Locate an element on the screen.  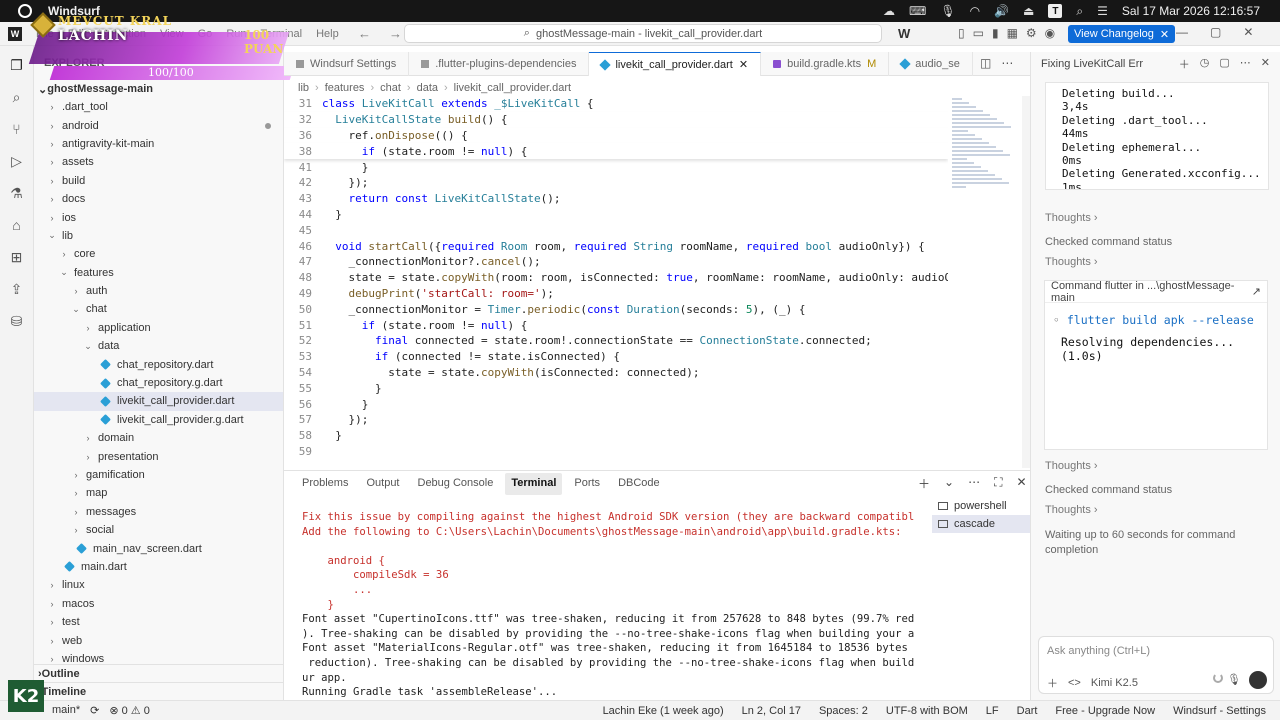
add-context-icon: ＋ is located at coordinates (1052, 683).